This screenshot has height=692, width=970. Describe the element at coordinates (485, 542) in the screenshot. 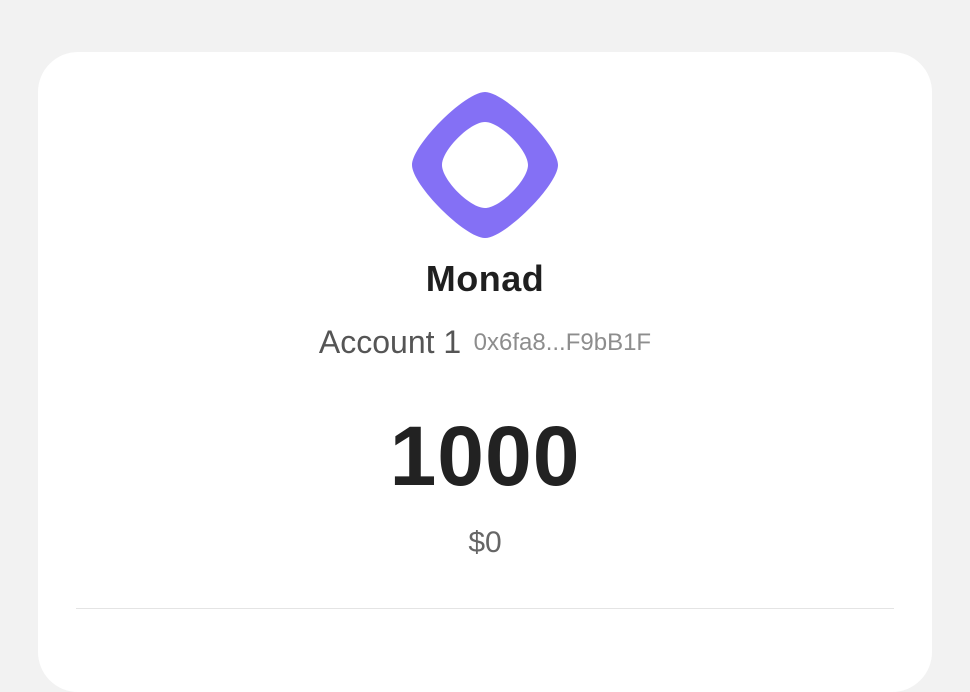

I see `fiat-balance: $0` at that location.